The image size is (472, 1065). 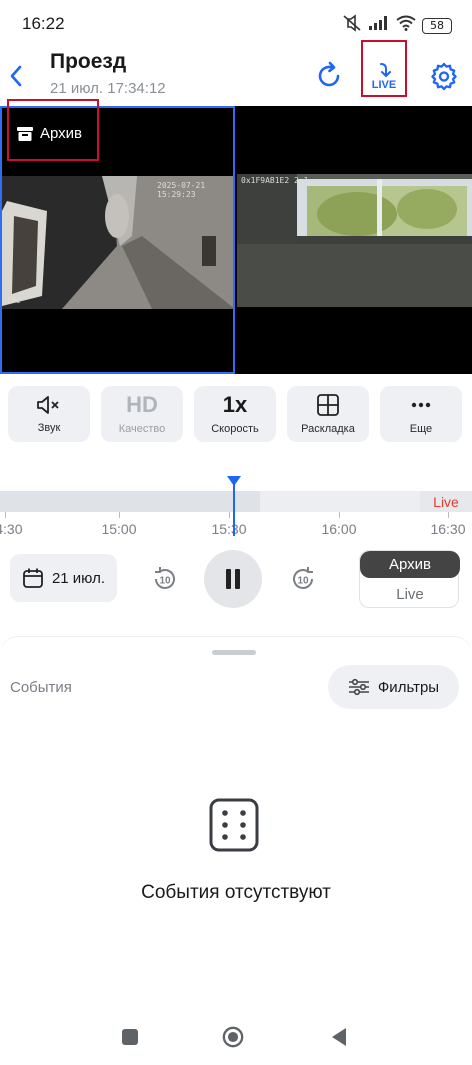 I want to click on highlight-frame-archive, so click(x=53, y=130).